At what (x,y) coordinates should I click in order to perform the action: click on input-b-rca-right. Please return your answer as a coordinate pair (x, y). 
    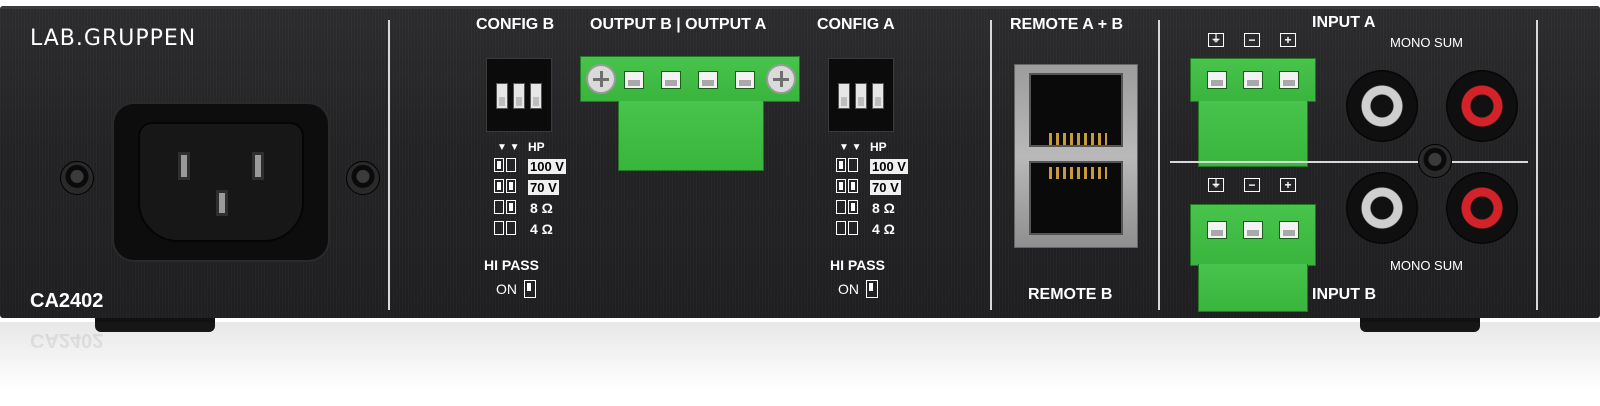
    Looking at the image, I should click on (1482, 208).